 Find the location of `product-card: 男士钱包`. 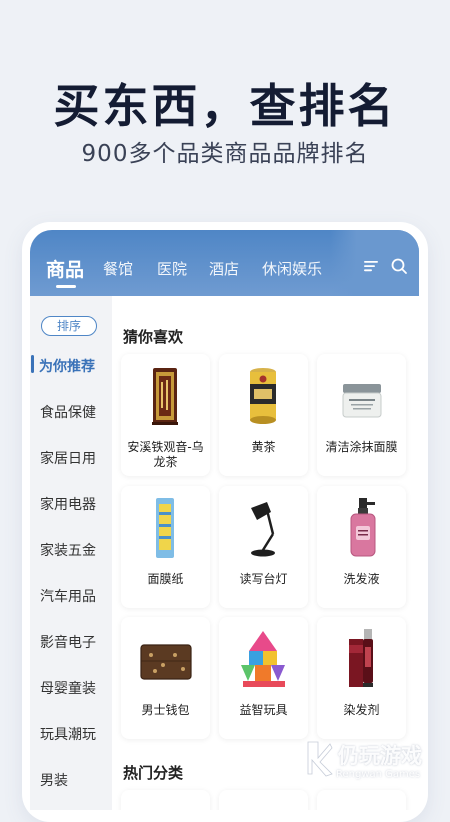

product-card: 男士钱包 is located at coordinates (165, 678).